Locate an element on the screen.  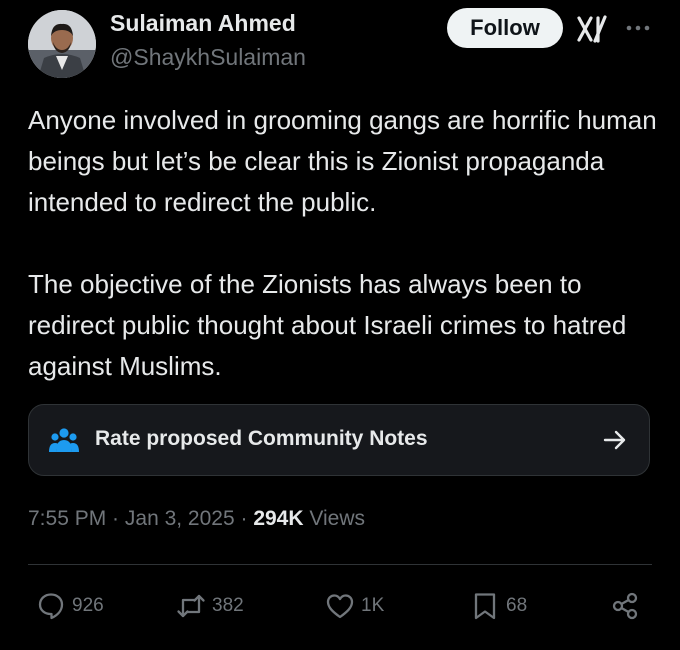
avatar is located at coordinates (62, 44).